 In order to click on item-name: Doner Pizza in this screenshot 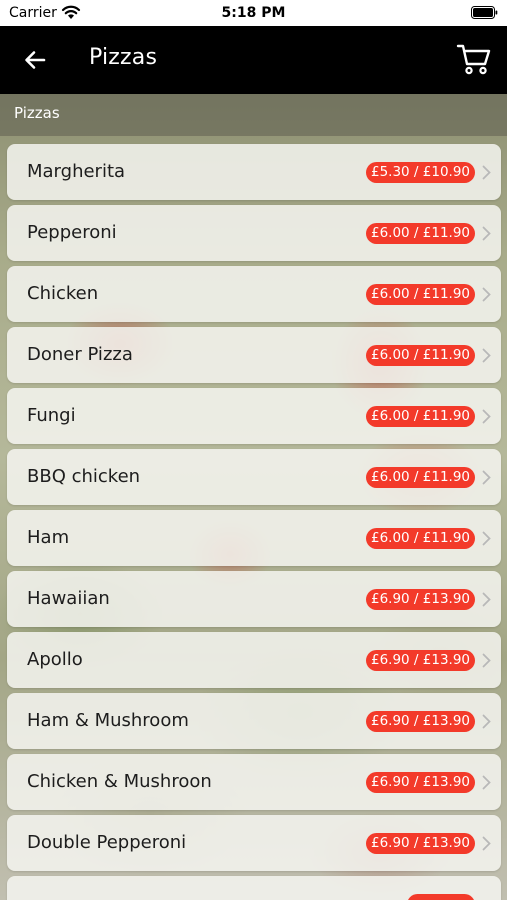, I will do `click(80, 354)`.